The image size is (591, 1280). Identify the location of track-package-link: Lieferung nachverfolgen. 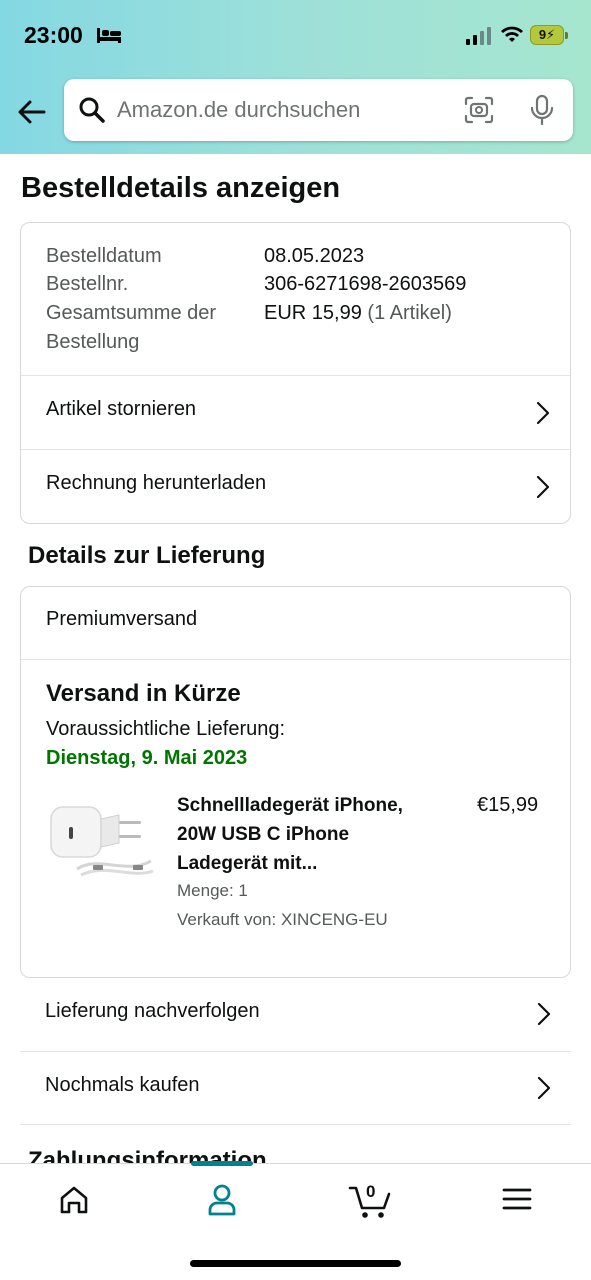
(295, 1014).